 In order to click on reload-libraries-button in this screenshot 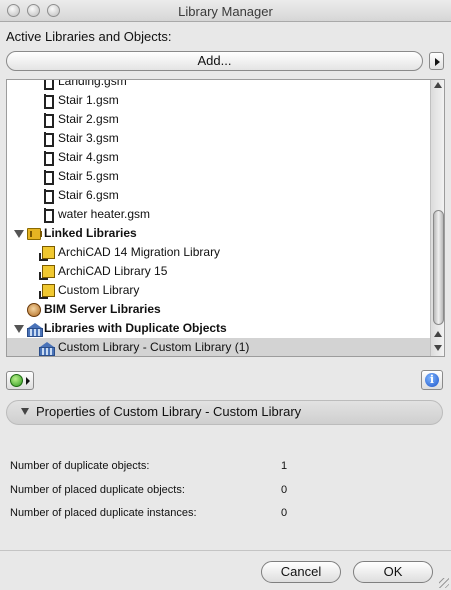, I will do `click(20, 380)`.